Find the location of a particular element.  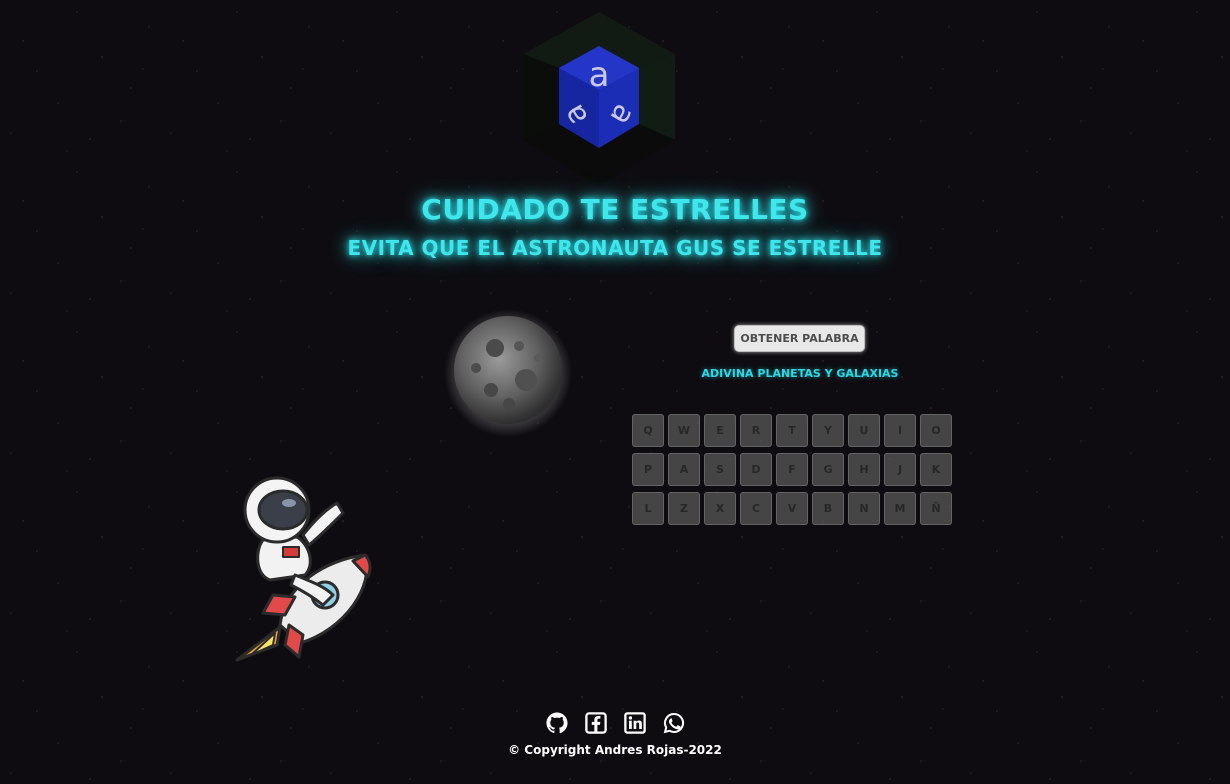

hint-text: ADIVINA PLANETAS Y GALAXIAS is located at coordinates (800, 373).